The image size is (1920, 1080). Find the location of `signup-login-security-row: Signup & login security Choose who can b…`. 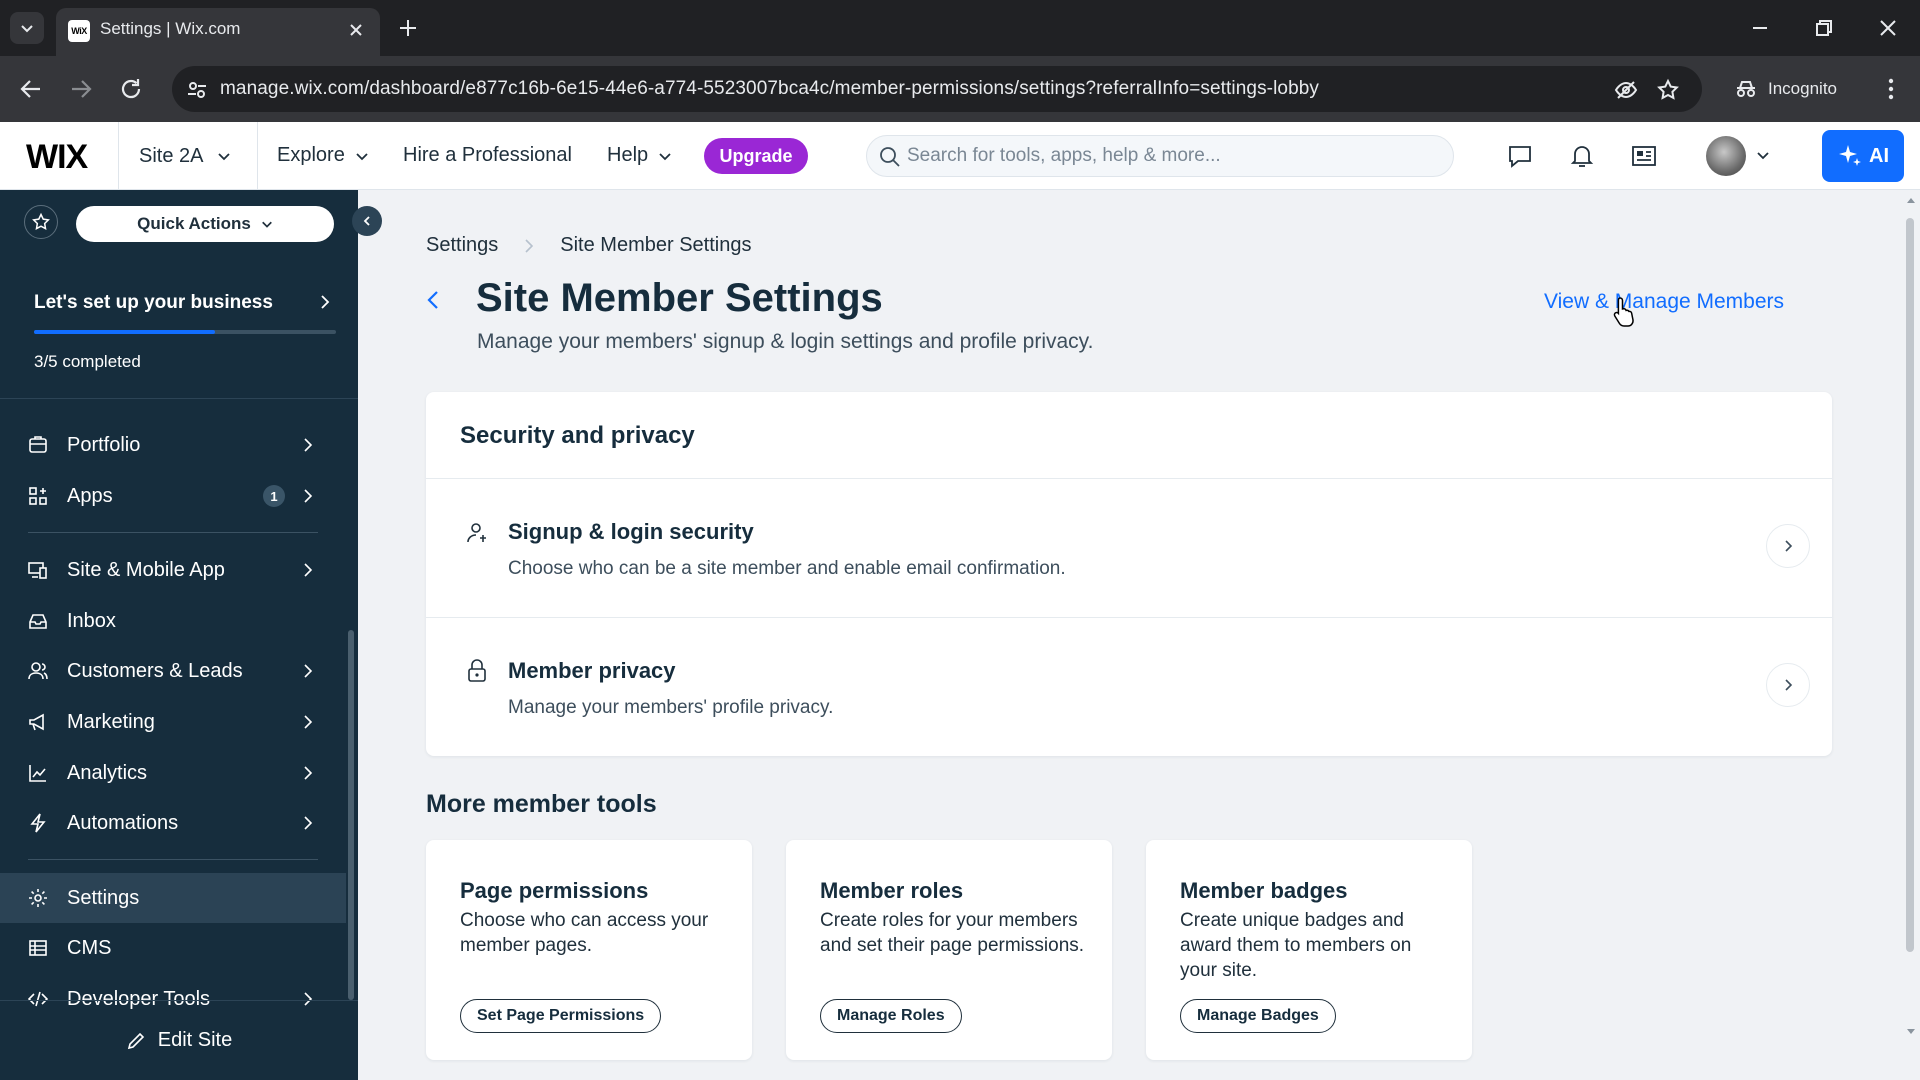

signup-login-security-row: Signup & login security Choose who can b… is located at coordinates (1129, 547).